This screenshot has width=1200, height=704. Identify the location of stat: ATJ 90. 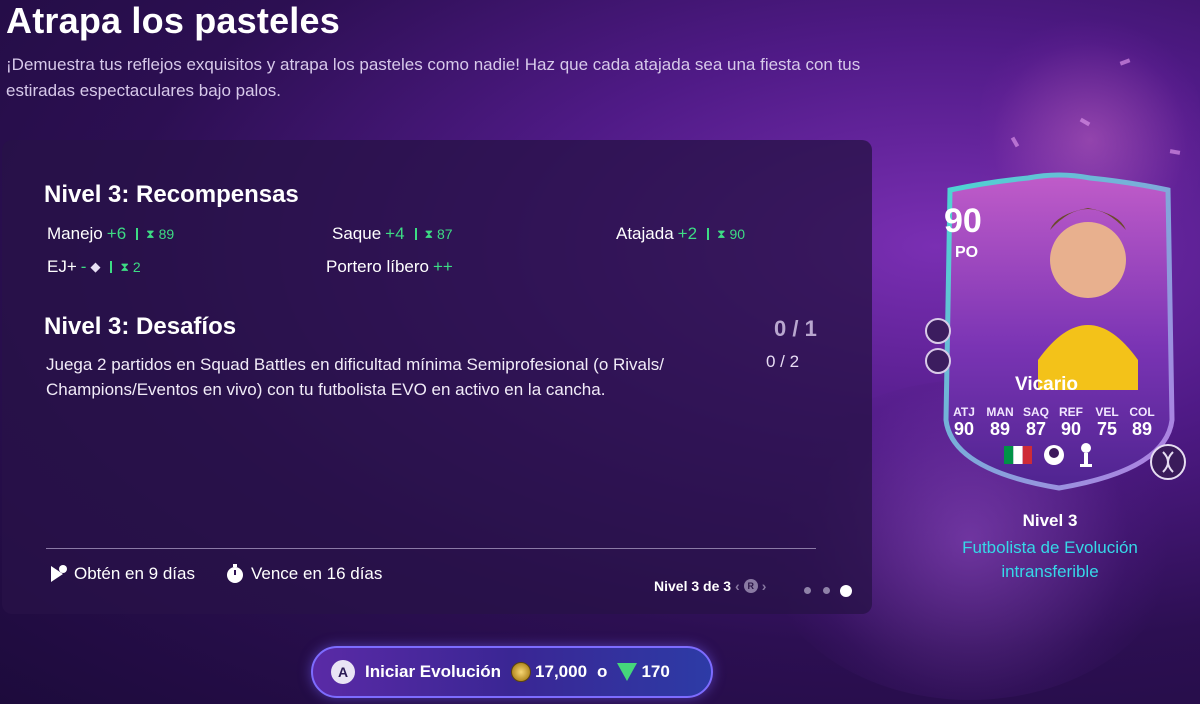
(964, 422).